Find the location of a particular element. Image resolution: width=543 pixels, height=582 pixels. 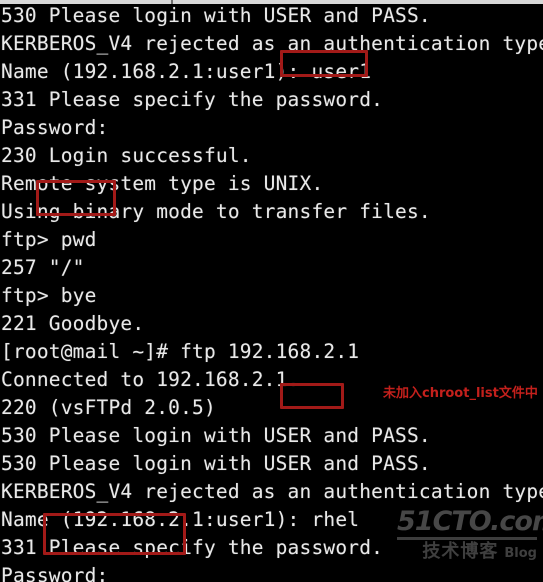

terminal-line: [root@mail ~]# ftp 192.168.2.1 is located at coordinates (180, 351).